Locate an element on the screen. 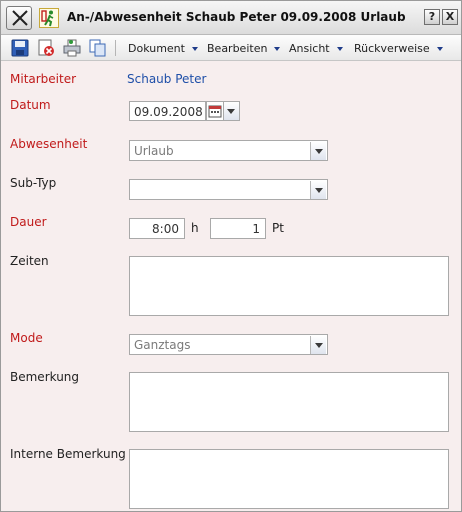 This screenshot has width=462, height=512. toolbar: Dokument Bearbeiten Ansicht Rückverweise is located at coordinates (231, 48).